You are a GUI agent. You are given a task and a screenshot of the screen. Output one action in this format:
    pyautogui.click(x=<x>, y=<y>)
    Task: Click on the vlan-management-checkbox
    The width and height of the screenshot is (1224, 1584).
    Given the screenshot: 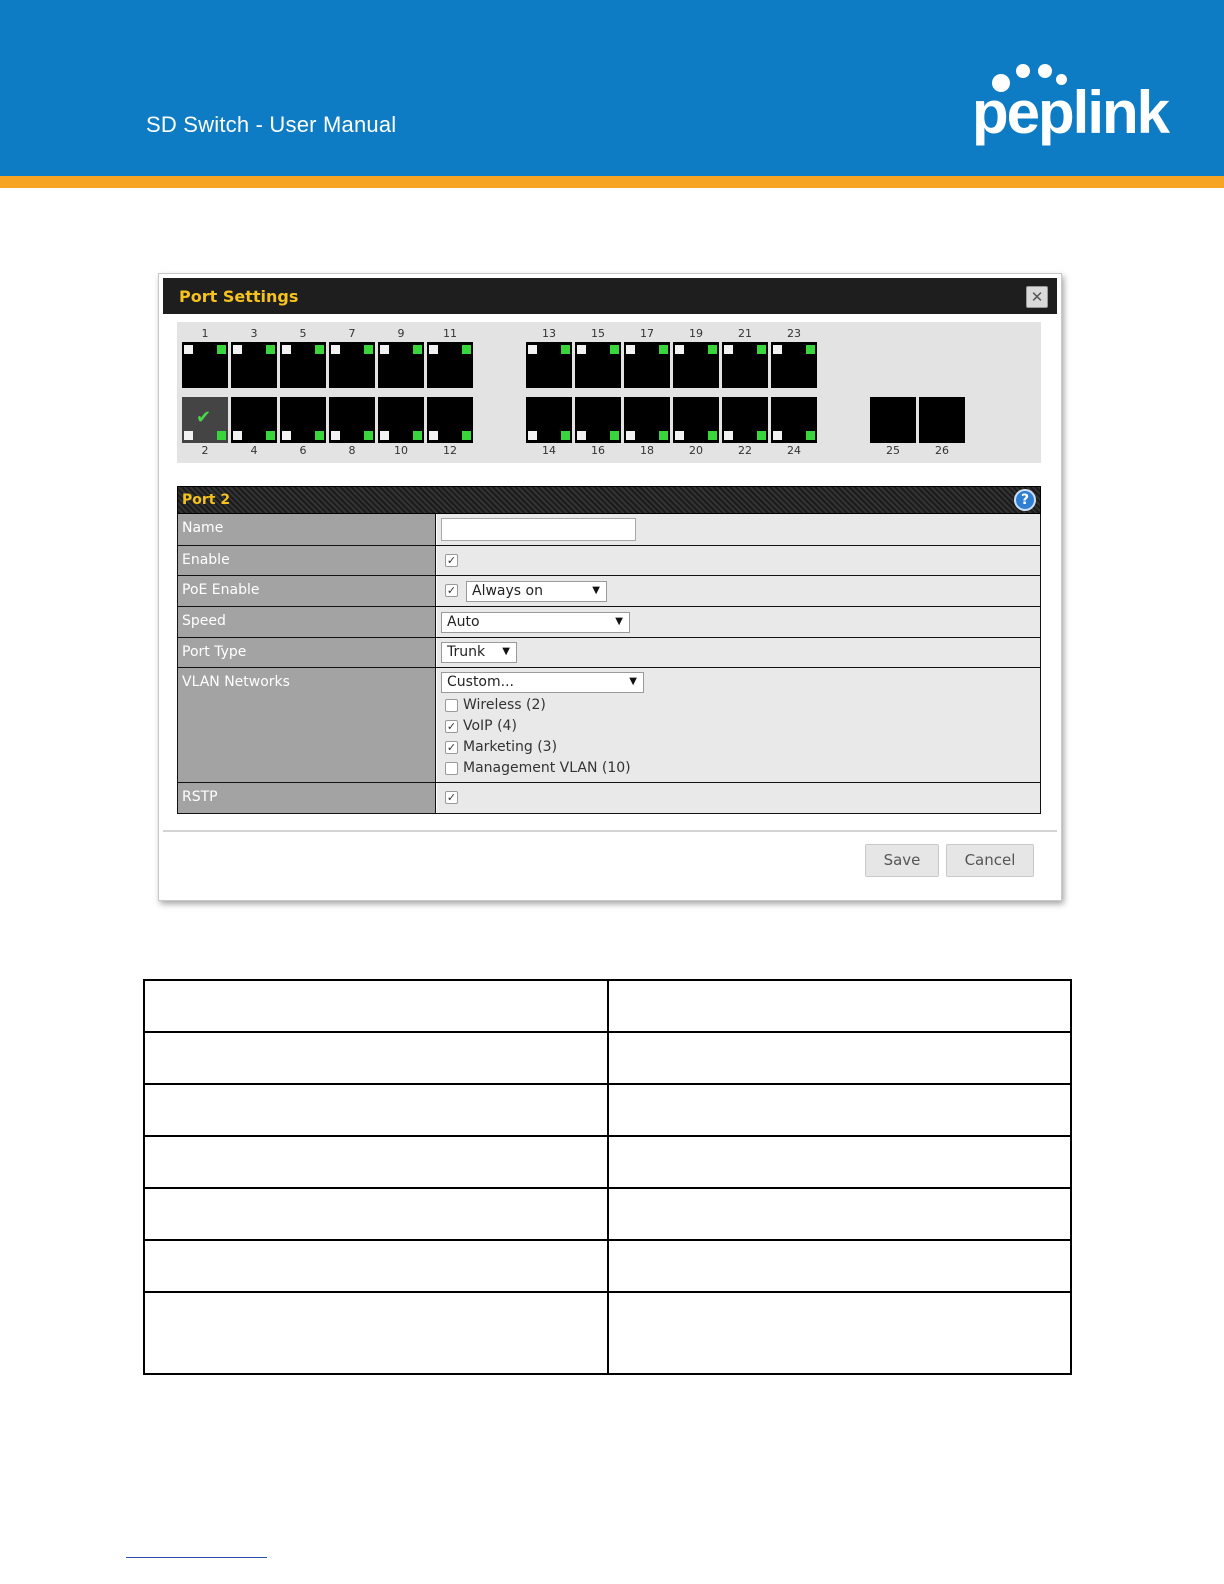 What is the action you would take?
    pyautogui.click(x=451, y=768)
    